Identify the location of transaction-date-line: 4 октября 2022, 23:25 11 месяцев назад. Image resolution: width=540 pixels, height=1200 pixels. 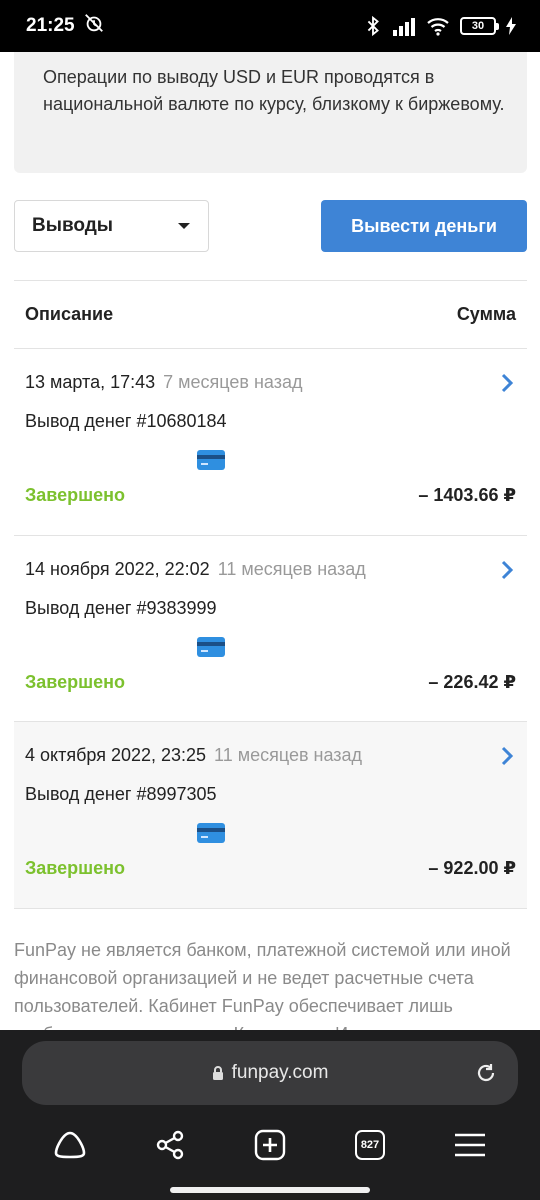
(193, 755).